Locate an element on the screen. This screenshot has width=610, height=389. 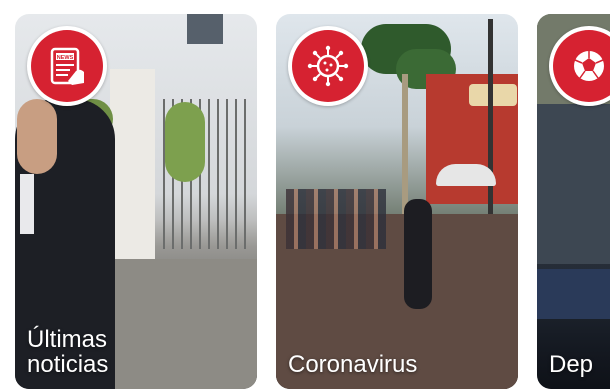
card-title: Últimas noticias is located at coordinates (67, 352).